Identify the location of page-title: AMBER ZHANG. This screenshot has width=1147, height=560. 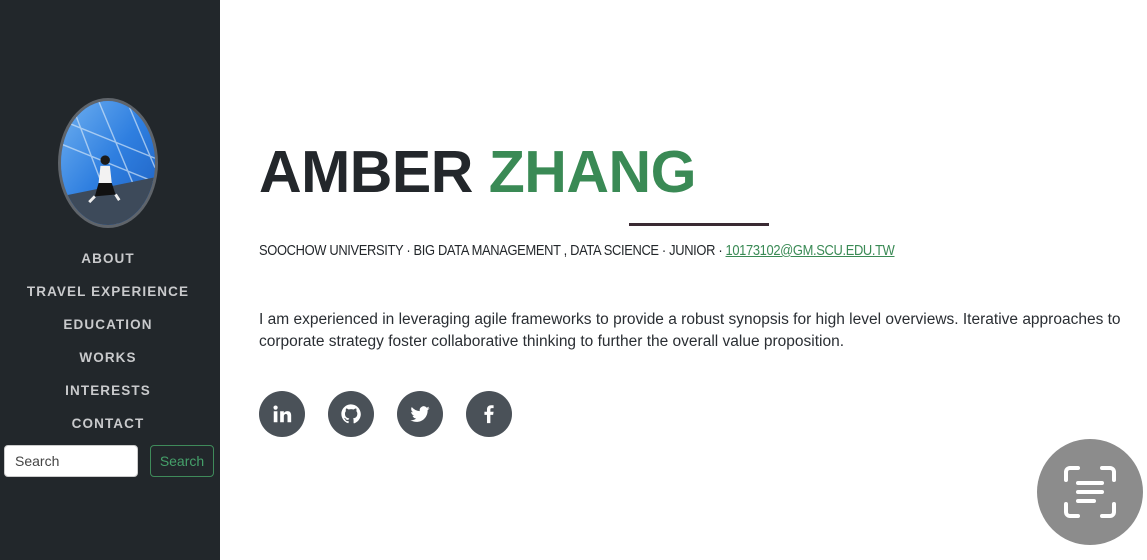
(478, 172).